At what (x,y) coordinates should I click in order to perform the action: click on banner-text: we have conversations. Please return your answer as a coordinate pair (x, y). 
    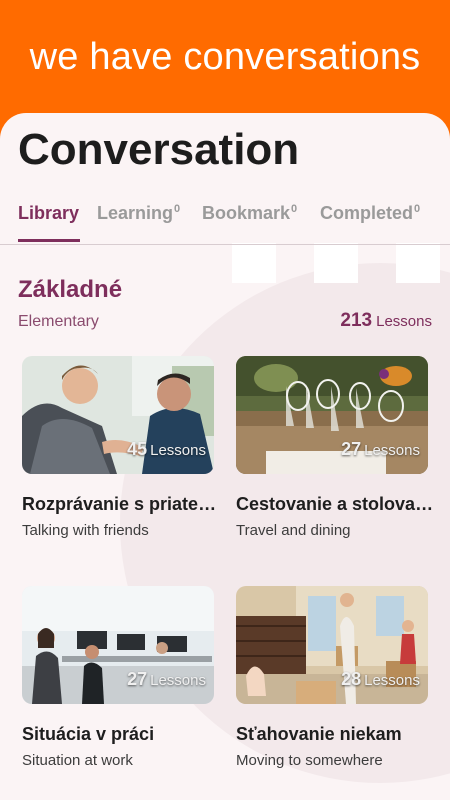
    Looking at the image, I should click on (225, 57).